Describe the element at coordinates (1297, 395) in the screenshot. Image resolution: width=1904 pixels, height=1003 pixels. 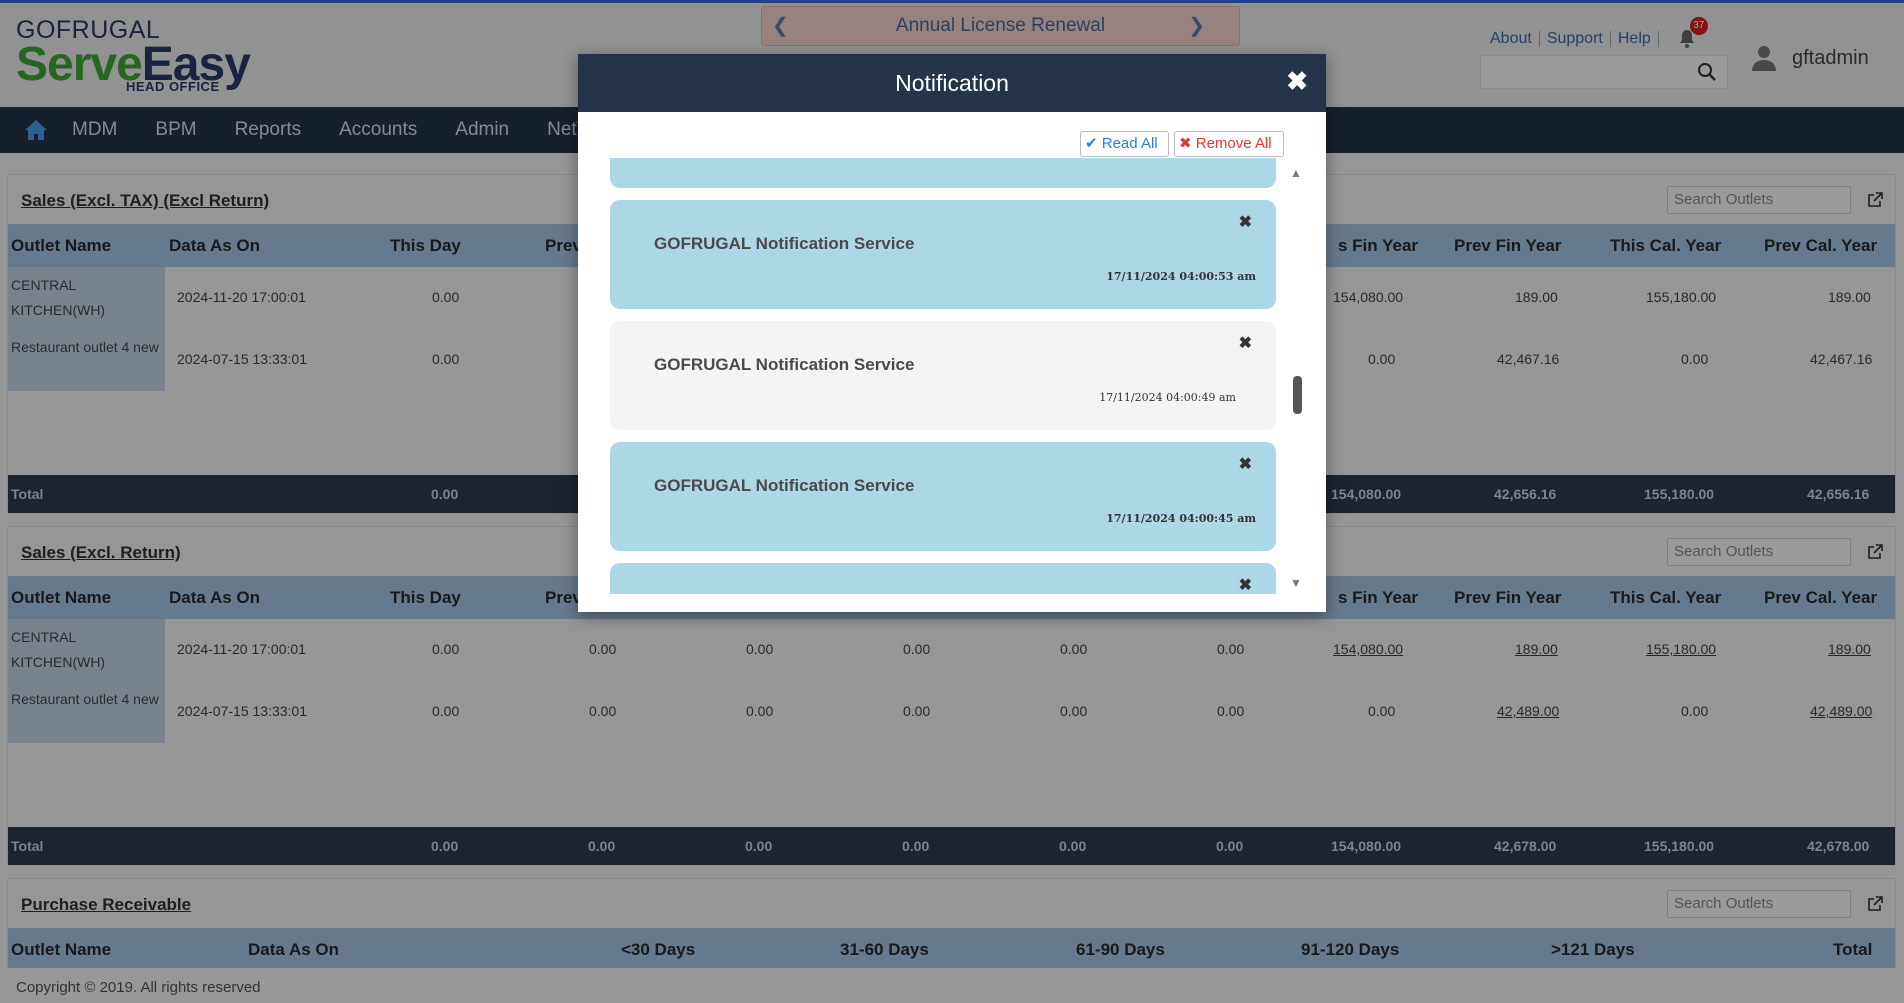
I see `scrollbar-thumb` at that location.